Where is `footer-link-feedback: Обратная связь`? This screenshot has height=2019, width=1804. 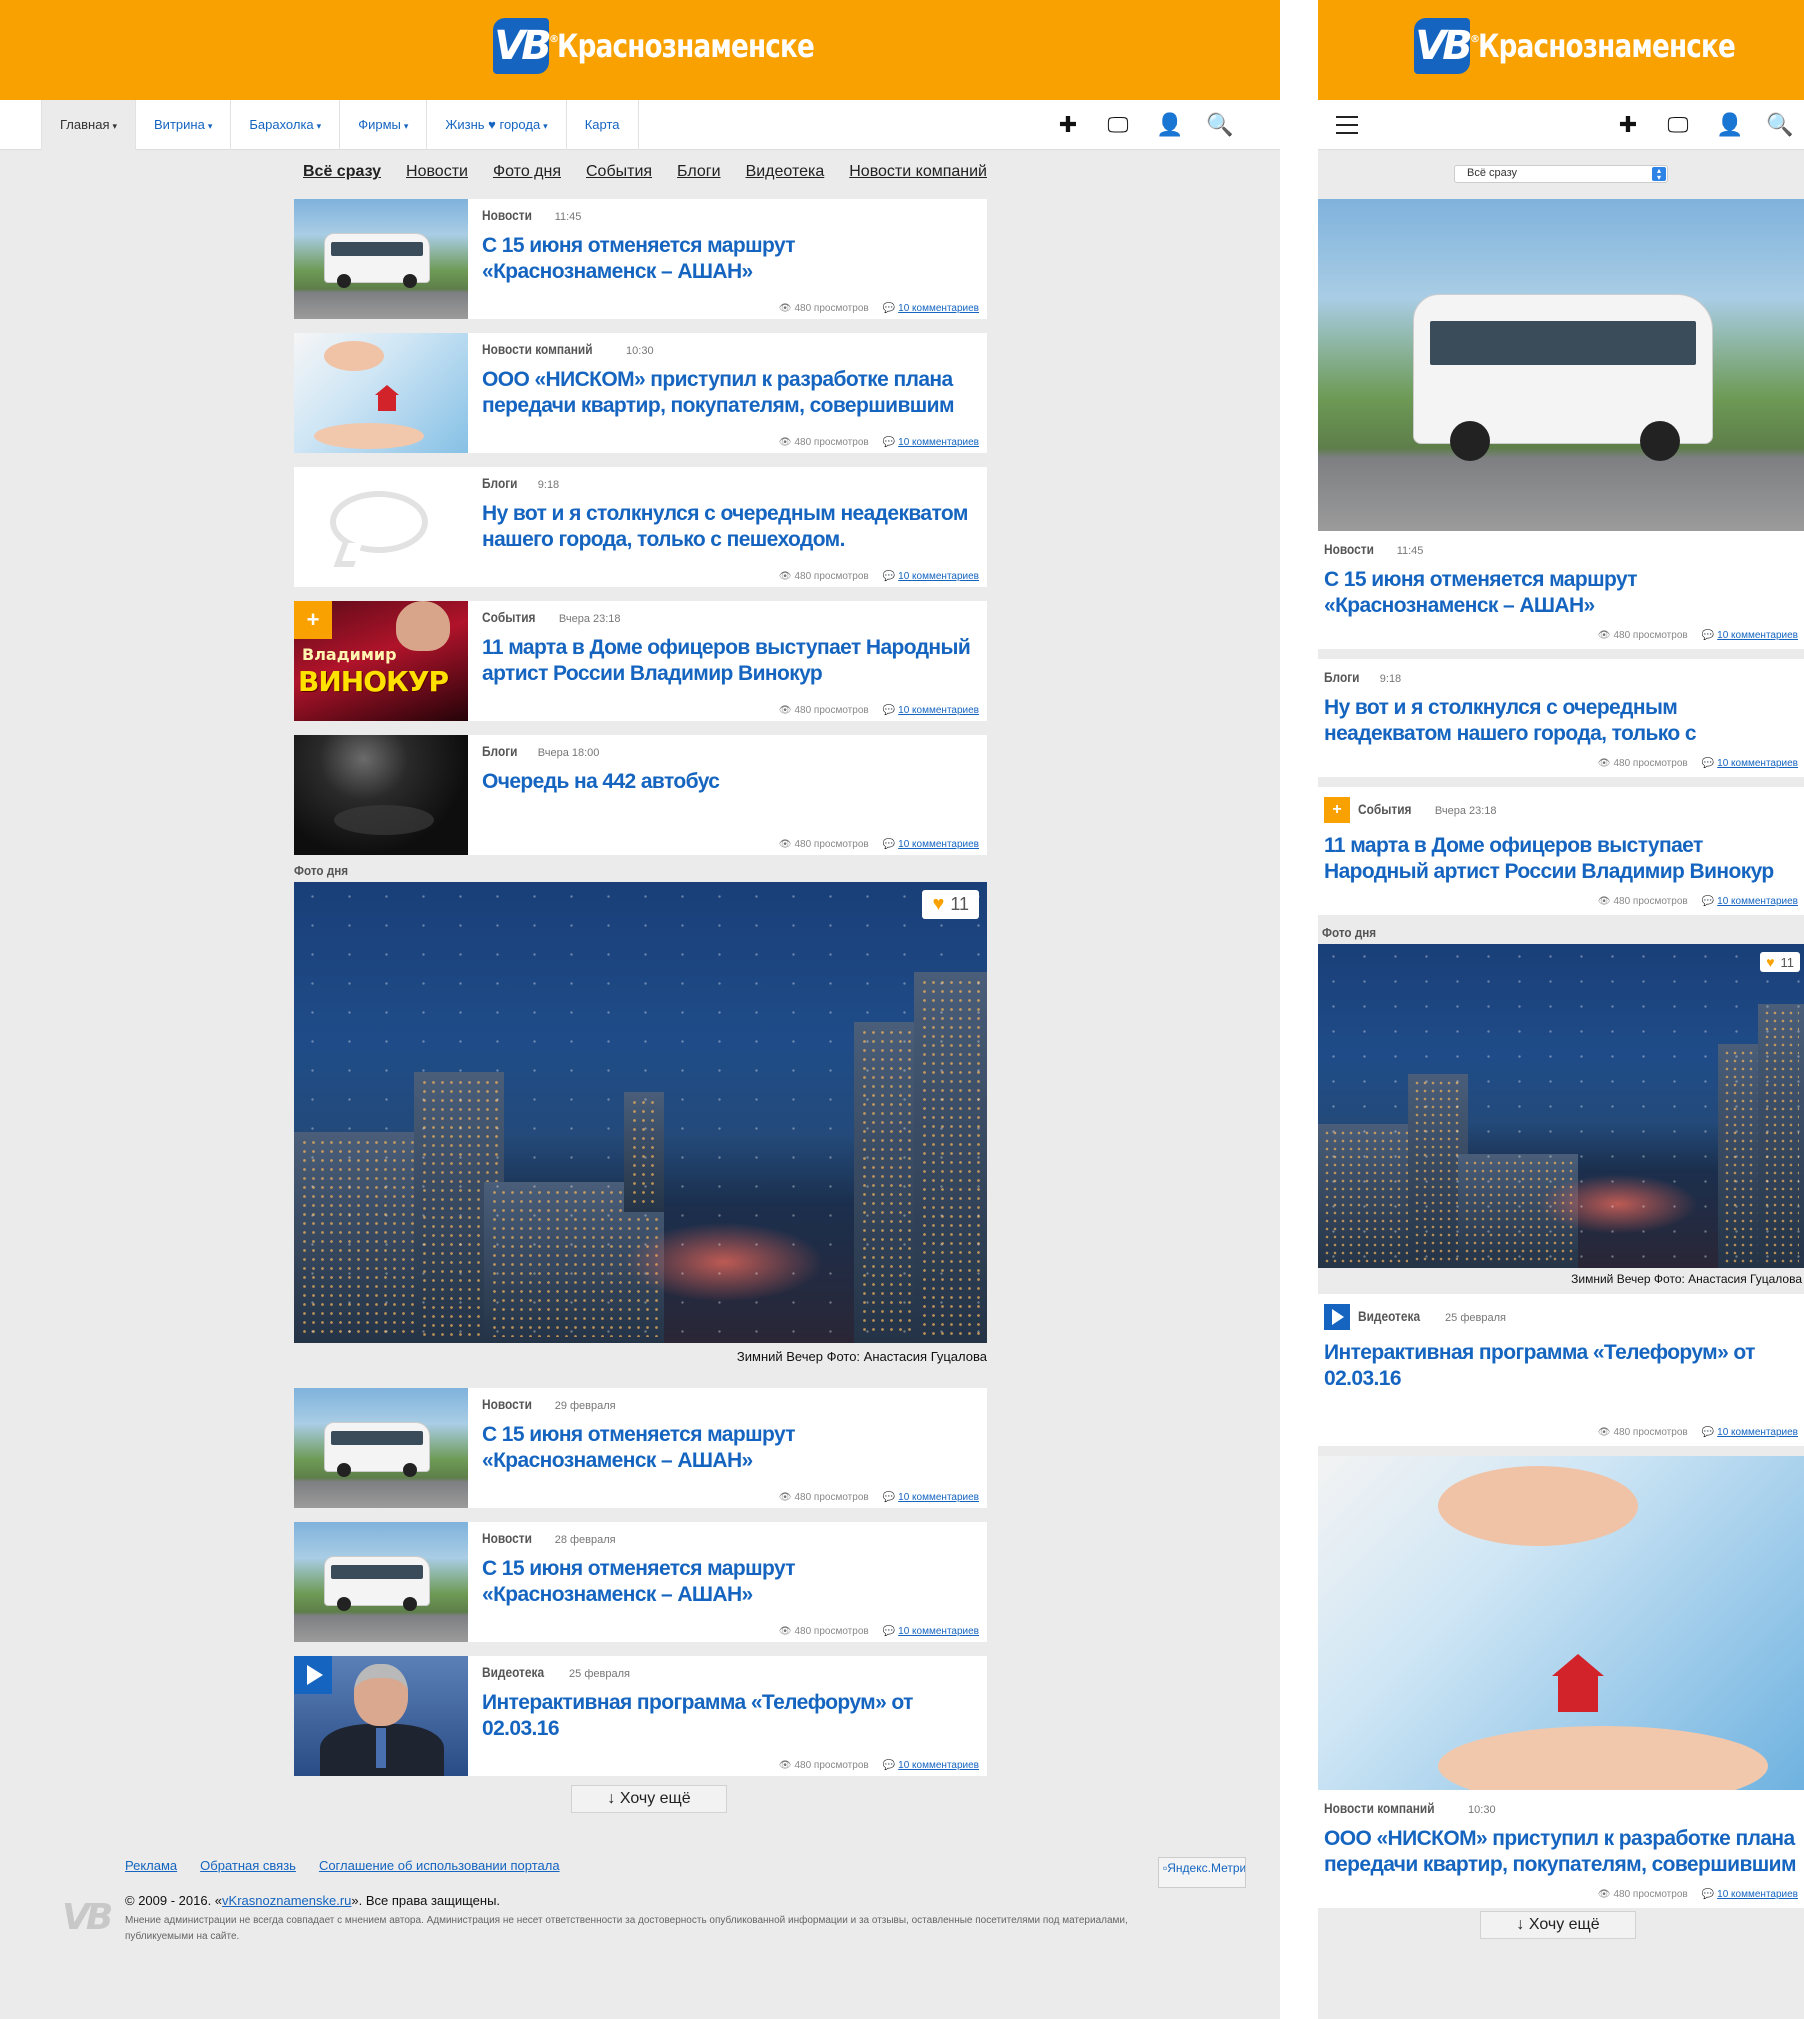
footer-link-feedback: Обратная связь is located at coordinates (248, 1865).